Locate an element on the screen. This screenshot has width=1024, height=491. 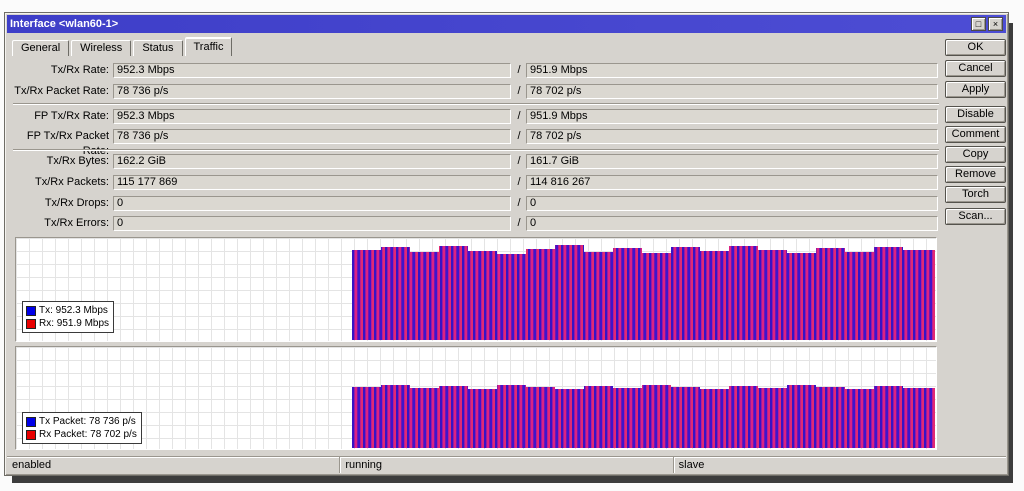
rx-legend-label: Rx: 951.9 Mbps is located at coordinates (74, 323).